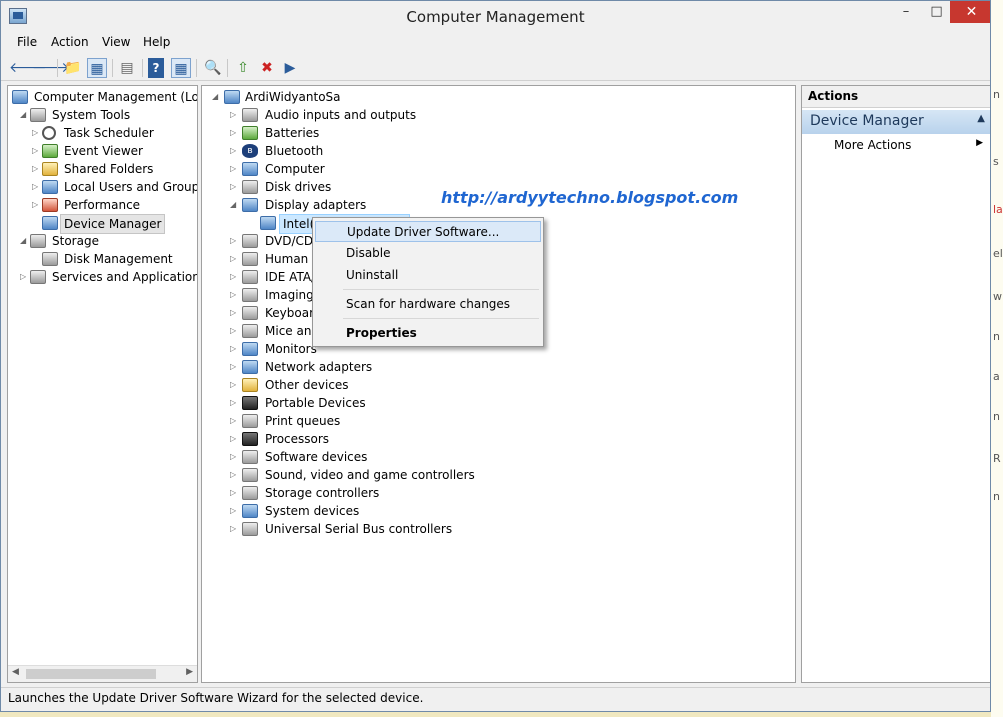 The image size is (1003, 717). What do you see at coordinates (50, 205) in the screenshot?
I see `performance-icon` at bounding box center [50, 205].